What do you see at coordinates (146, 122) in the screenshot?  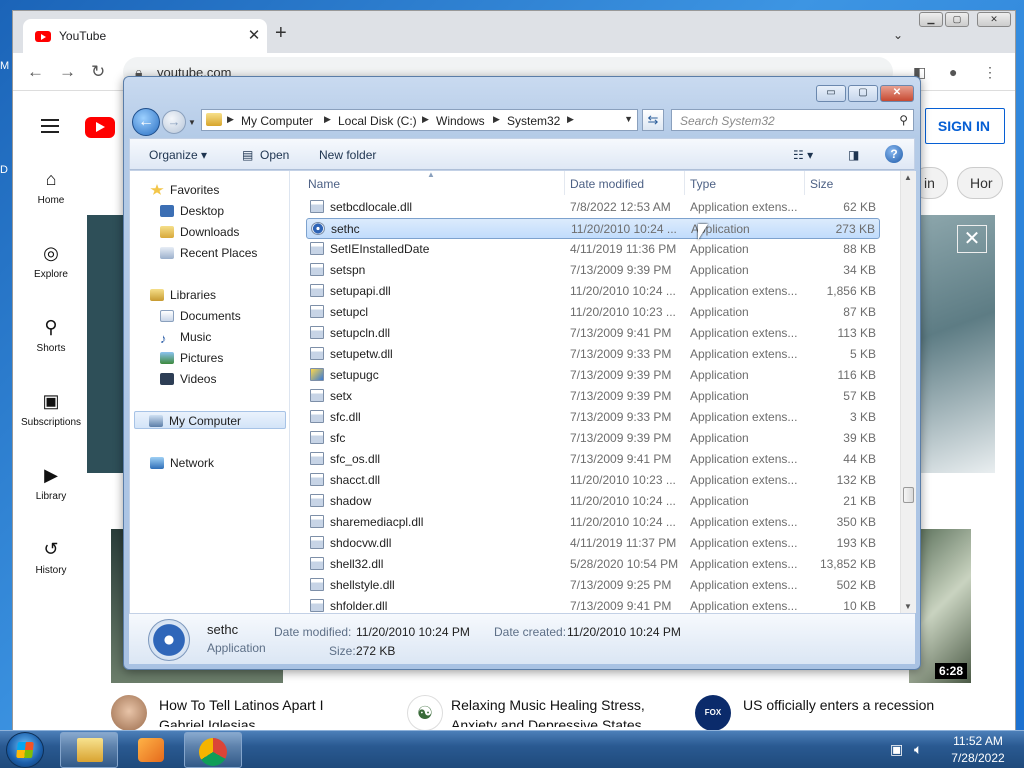 I see `back-button: ←` at bounding box center [146, 122].